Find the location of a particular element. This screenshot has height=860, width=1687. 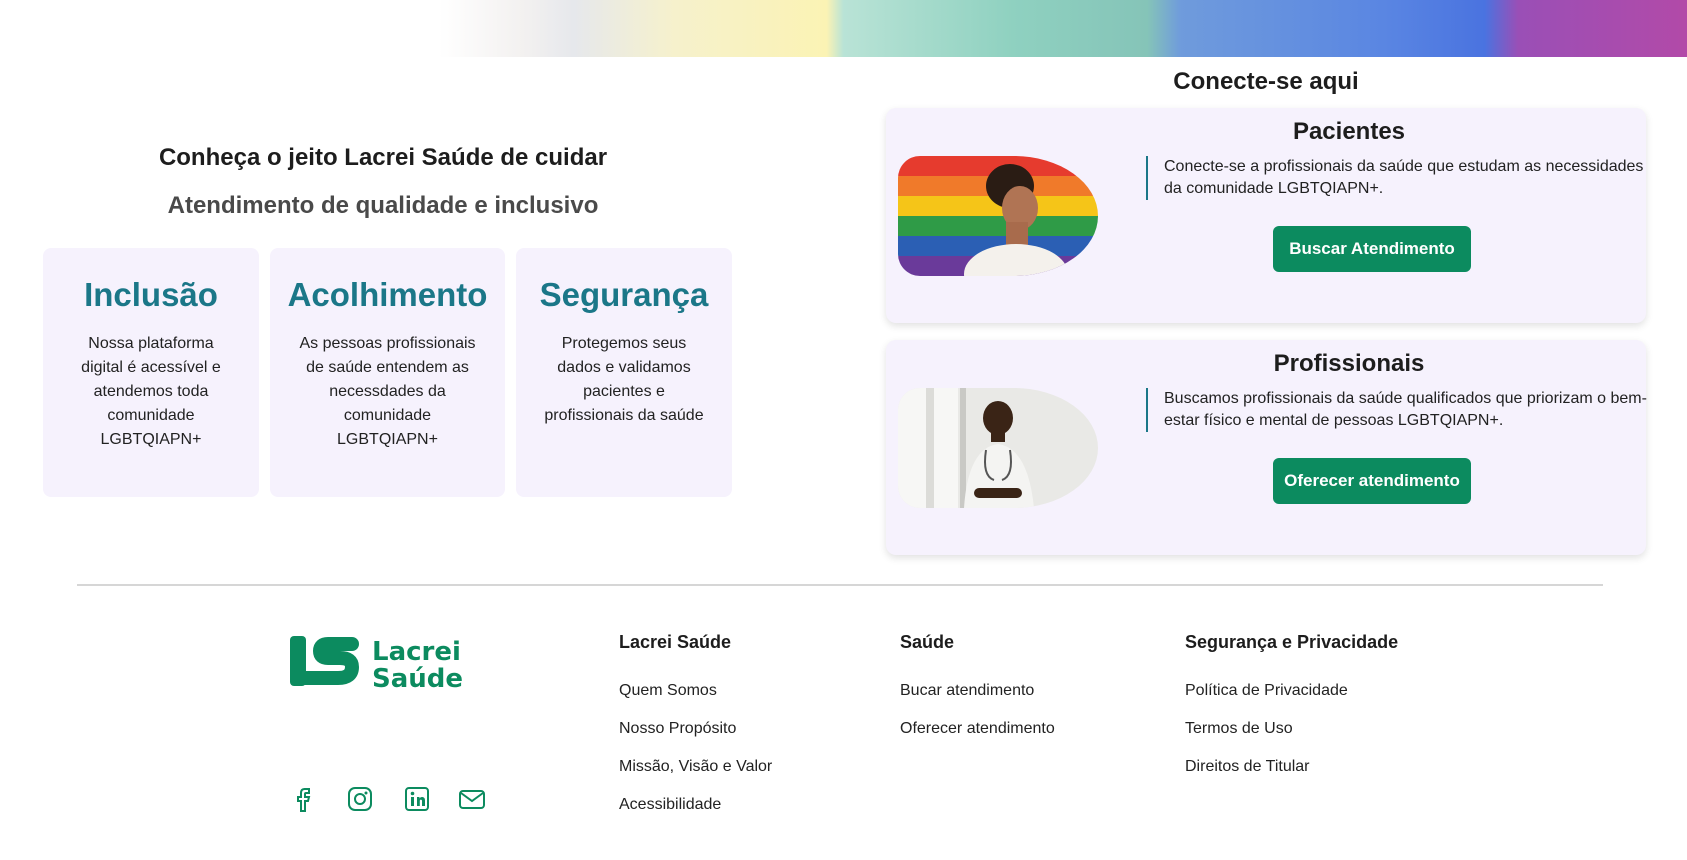

footer-link-titular: Direitos de Titular is located at coordinates (1247, 767).